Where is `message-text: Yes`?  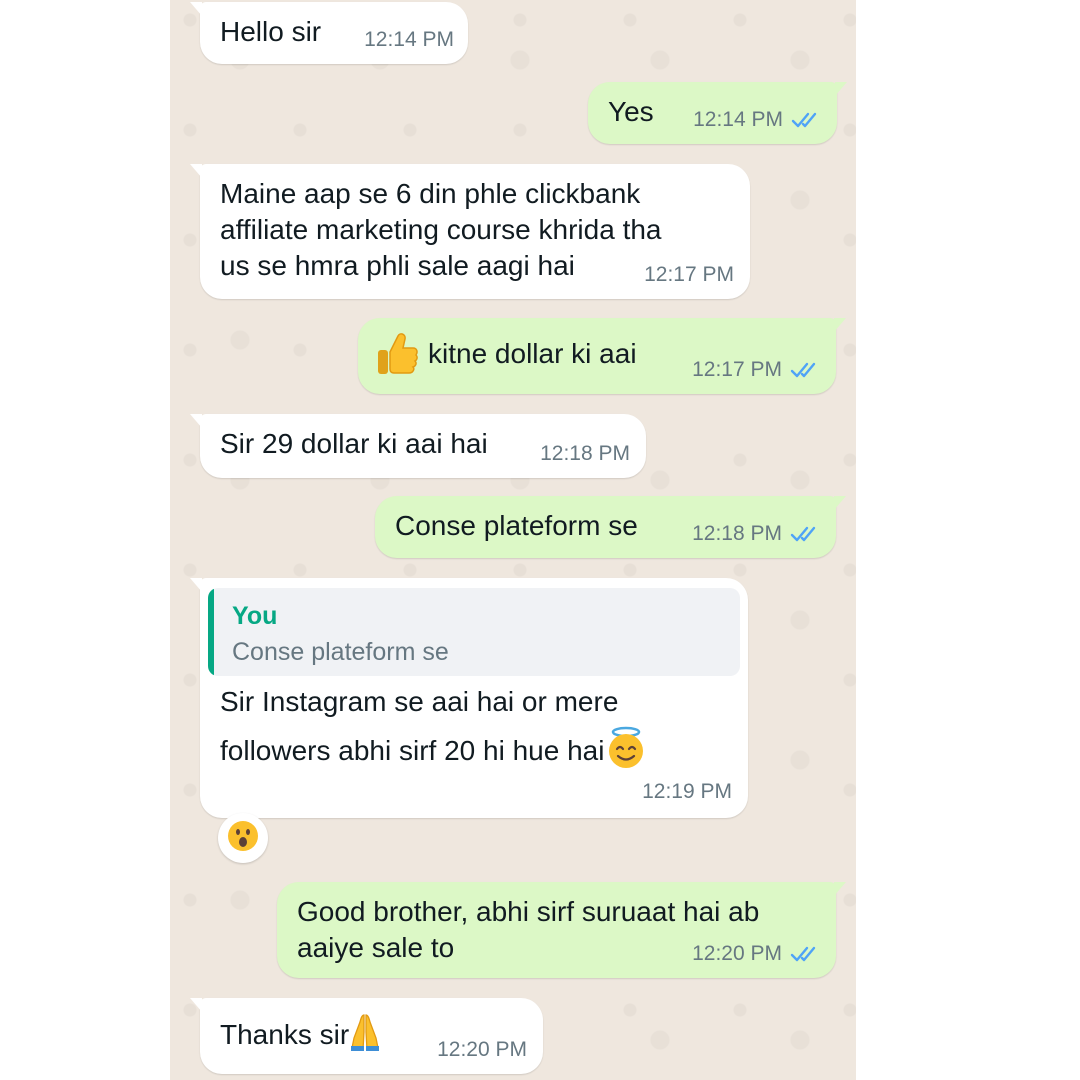 message-text: Yes is located at coordinates (631, 111).